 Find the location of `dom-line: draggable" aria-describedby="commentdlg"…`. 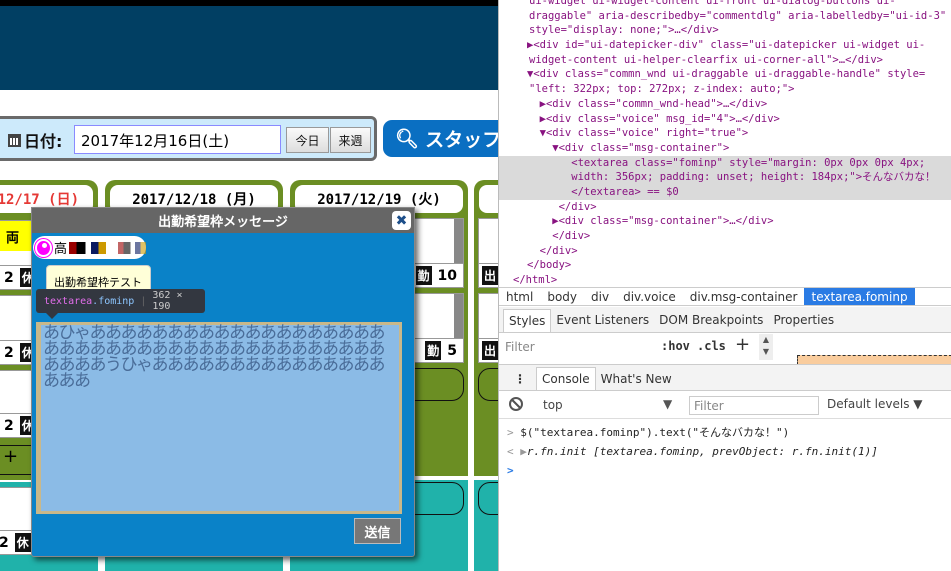

dom-line: draggable" aria-describedby="commentdlg"… is located at coordinates (729, 16).